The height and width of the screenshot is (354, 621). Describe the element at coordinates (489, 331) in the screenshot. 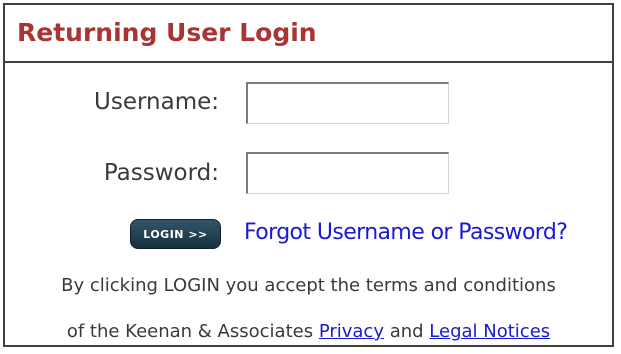

I see `legal-notices-link: Legal Notices` at that location.